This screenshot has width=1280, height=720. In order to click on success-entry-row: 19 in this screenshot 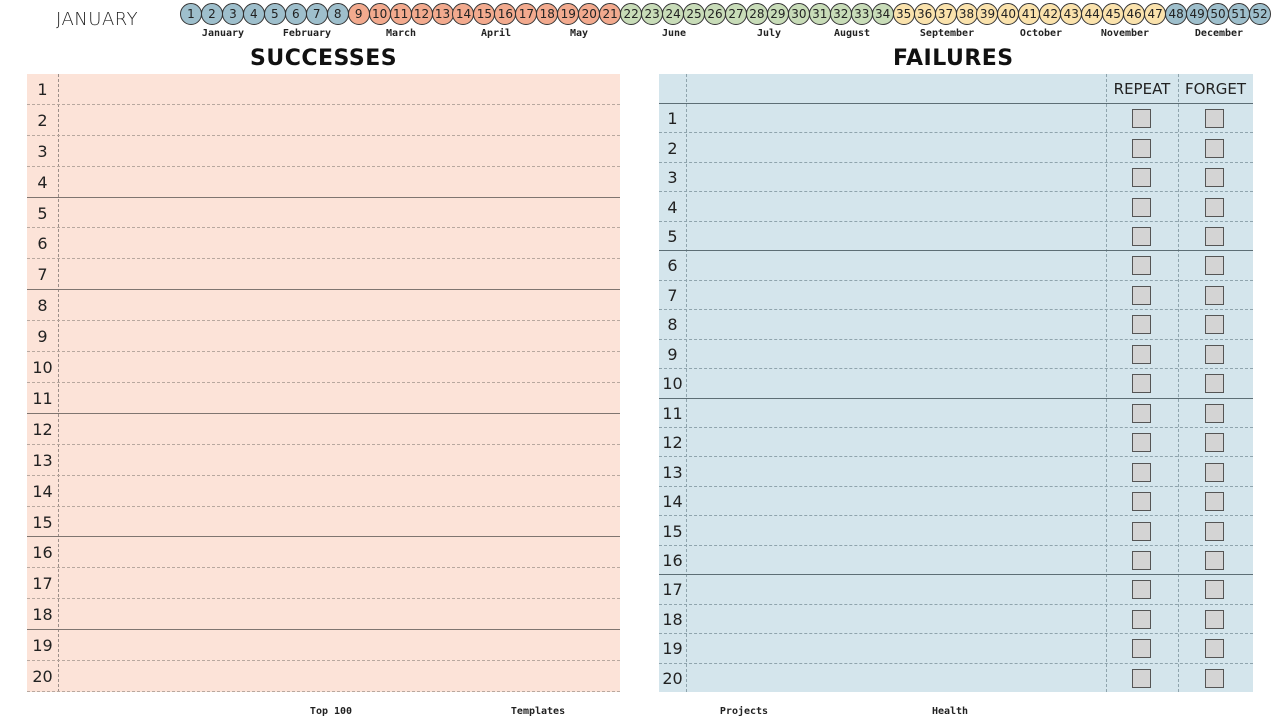, I will do `click(323, 646)`.